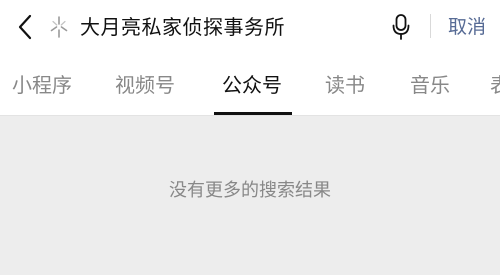  Describe the element at coordinates (42, 85) in the screenshot. I see `tab-mini-programs: 小程序` at that location.